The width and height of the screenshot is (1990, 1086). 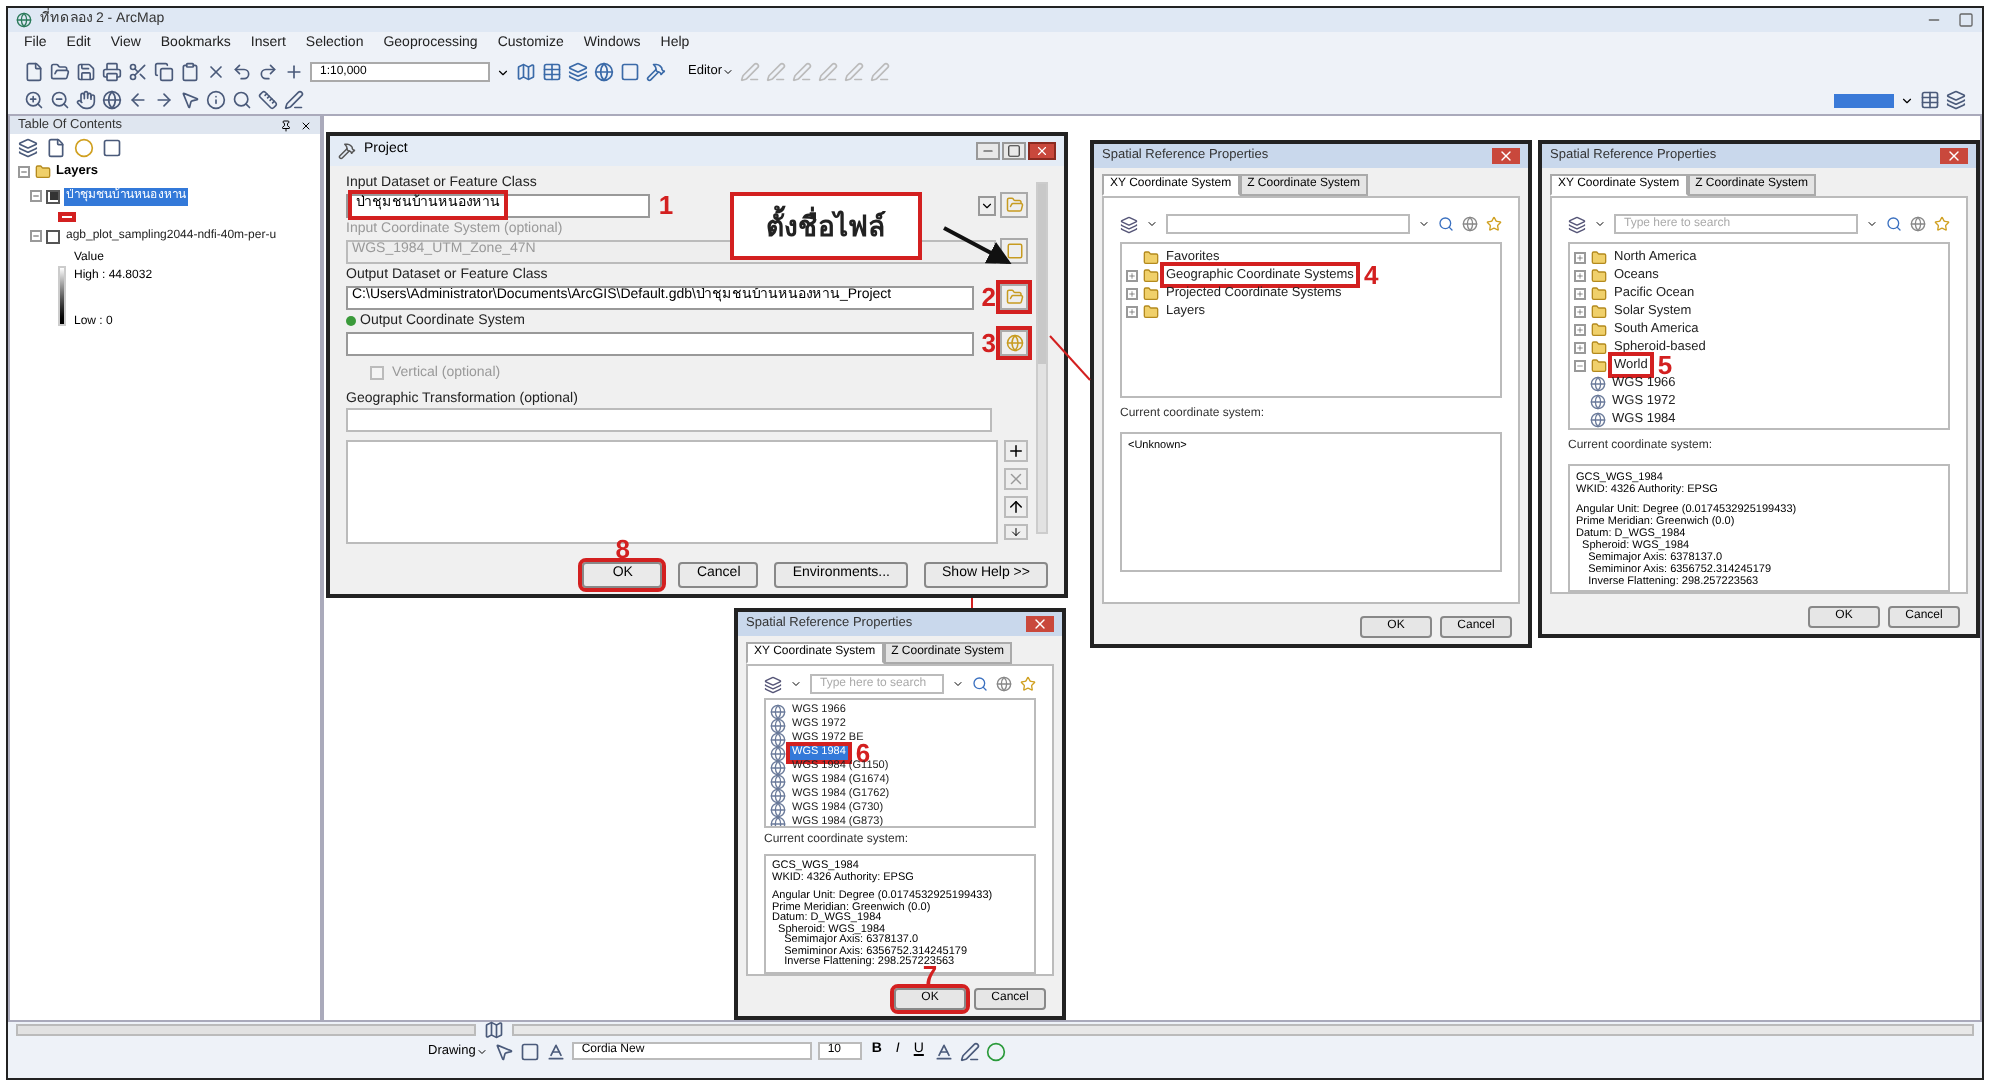 I want to click on file-icon, so click(x=34, y=72).